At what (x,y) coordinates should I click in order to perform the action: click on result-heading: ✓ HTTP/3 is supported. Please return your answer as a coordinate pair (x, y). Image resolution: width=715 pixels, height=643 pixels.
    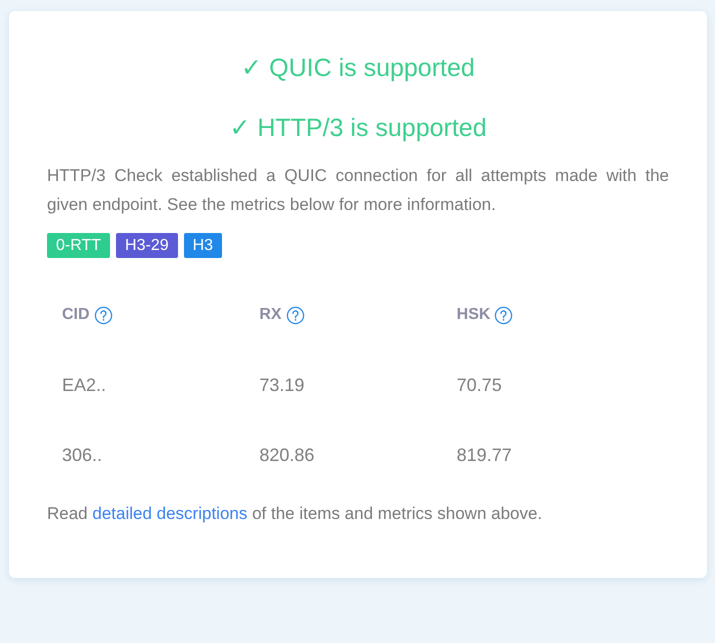
    Looking at the image, I should click on (358, 128).